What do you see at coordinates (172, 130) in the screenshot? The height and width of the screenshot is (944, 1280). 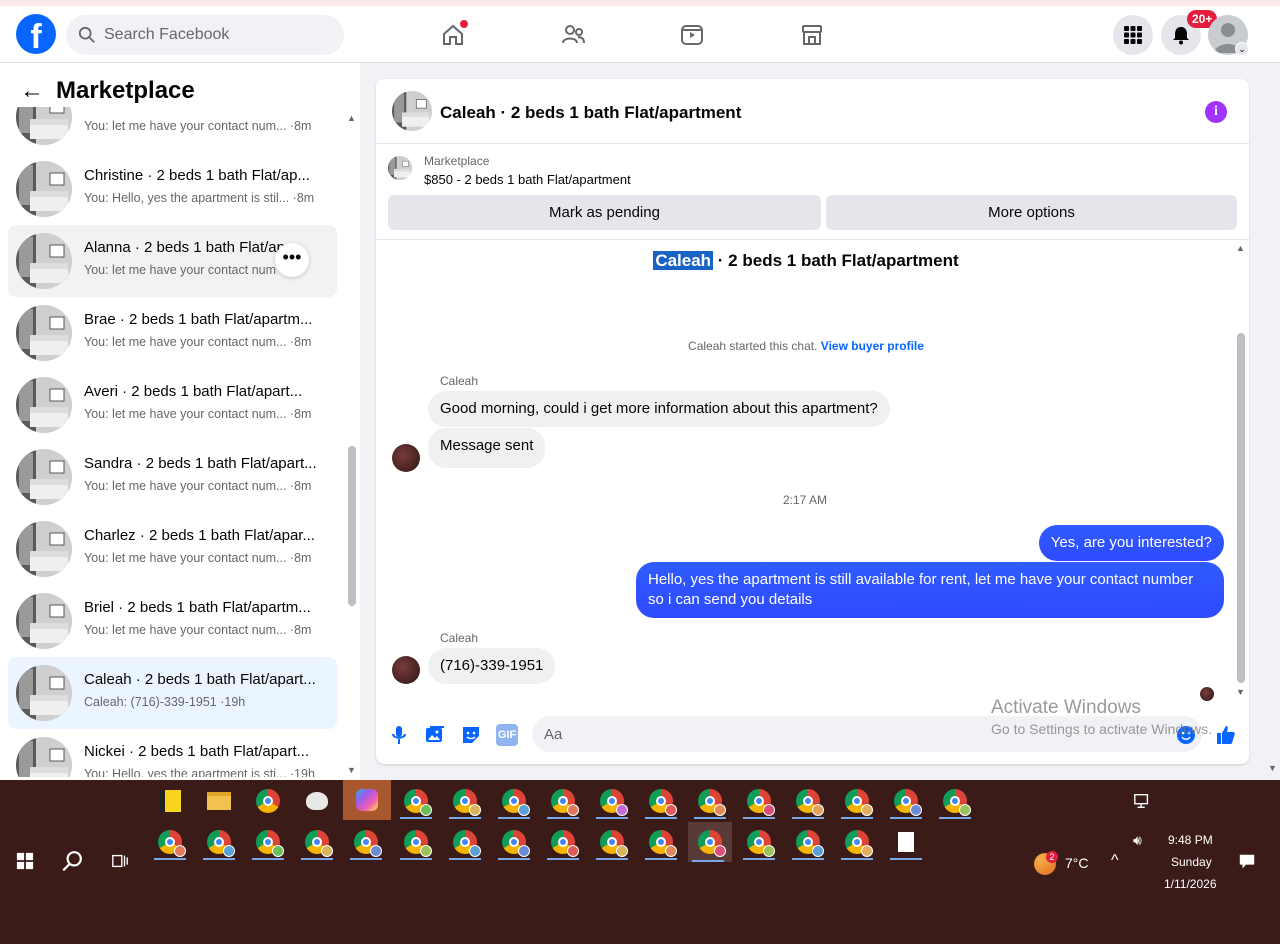 I see `conversation-item: You: let me have your contact num... ·8m` at bounding box center [172, 130].